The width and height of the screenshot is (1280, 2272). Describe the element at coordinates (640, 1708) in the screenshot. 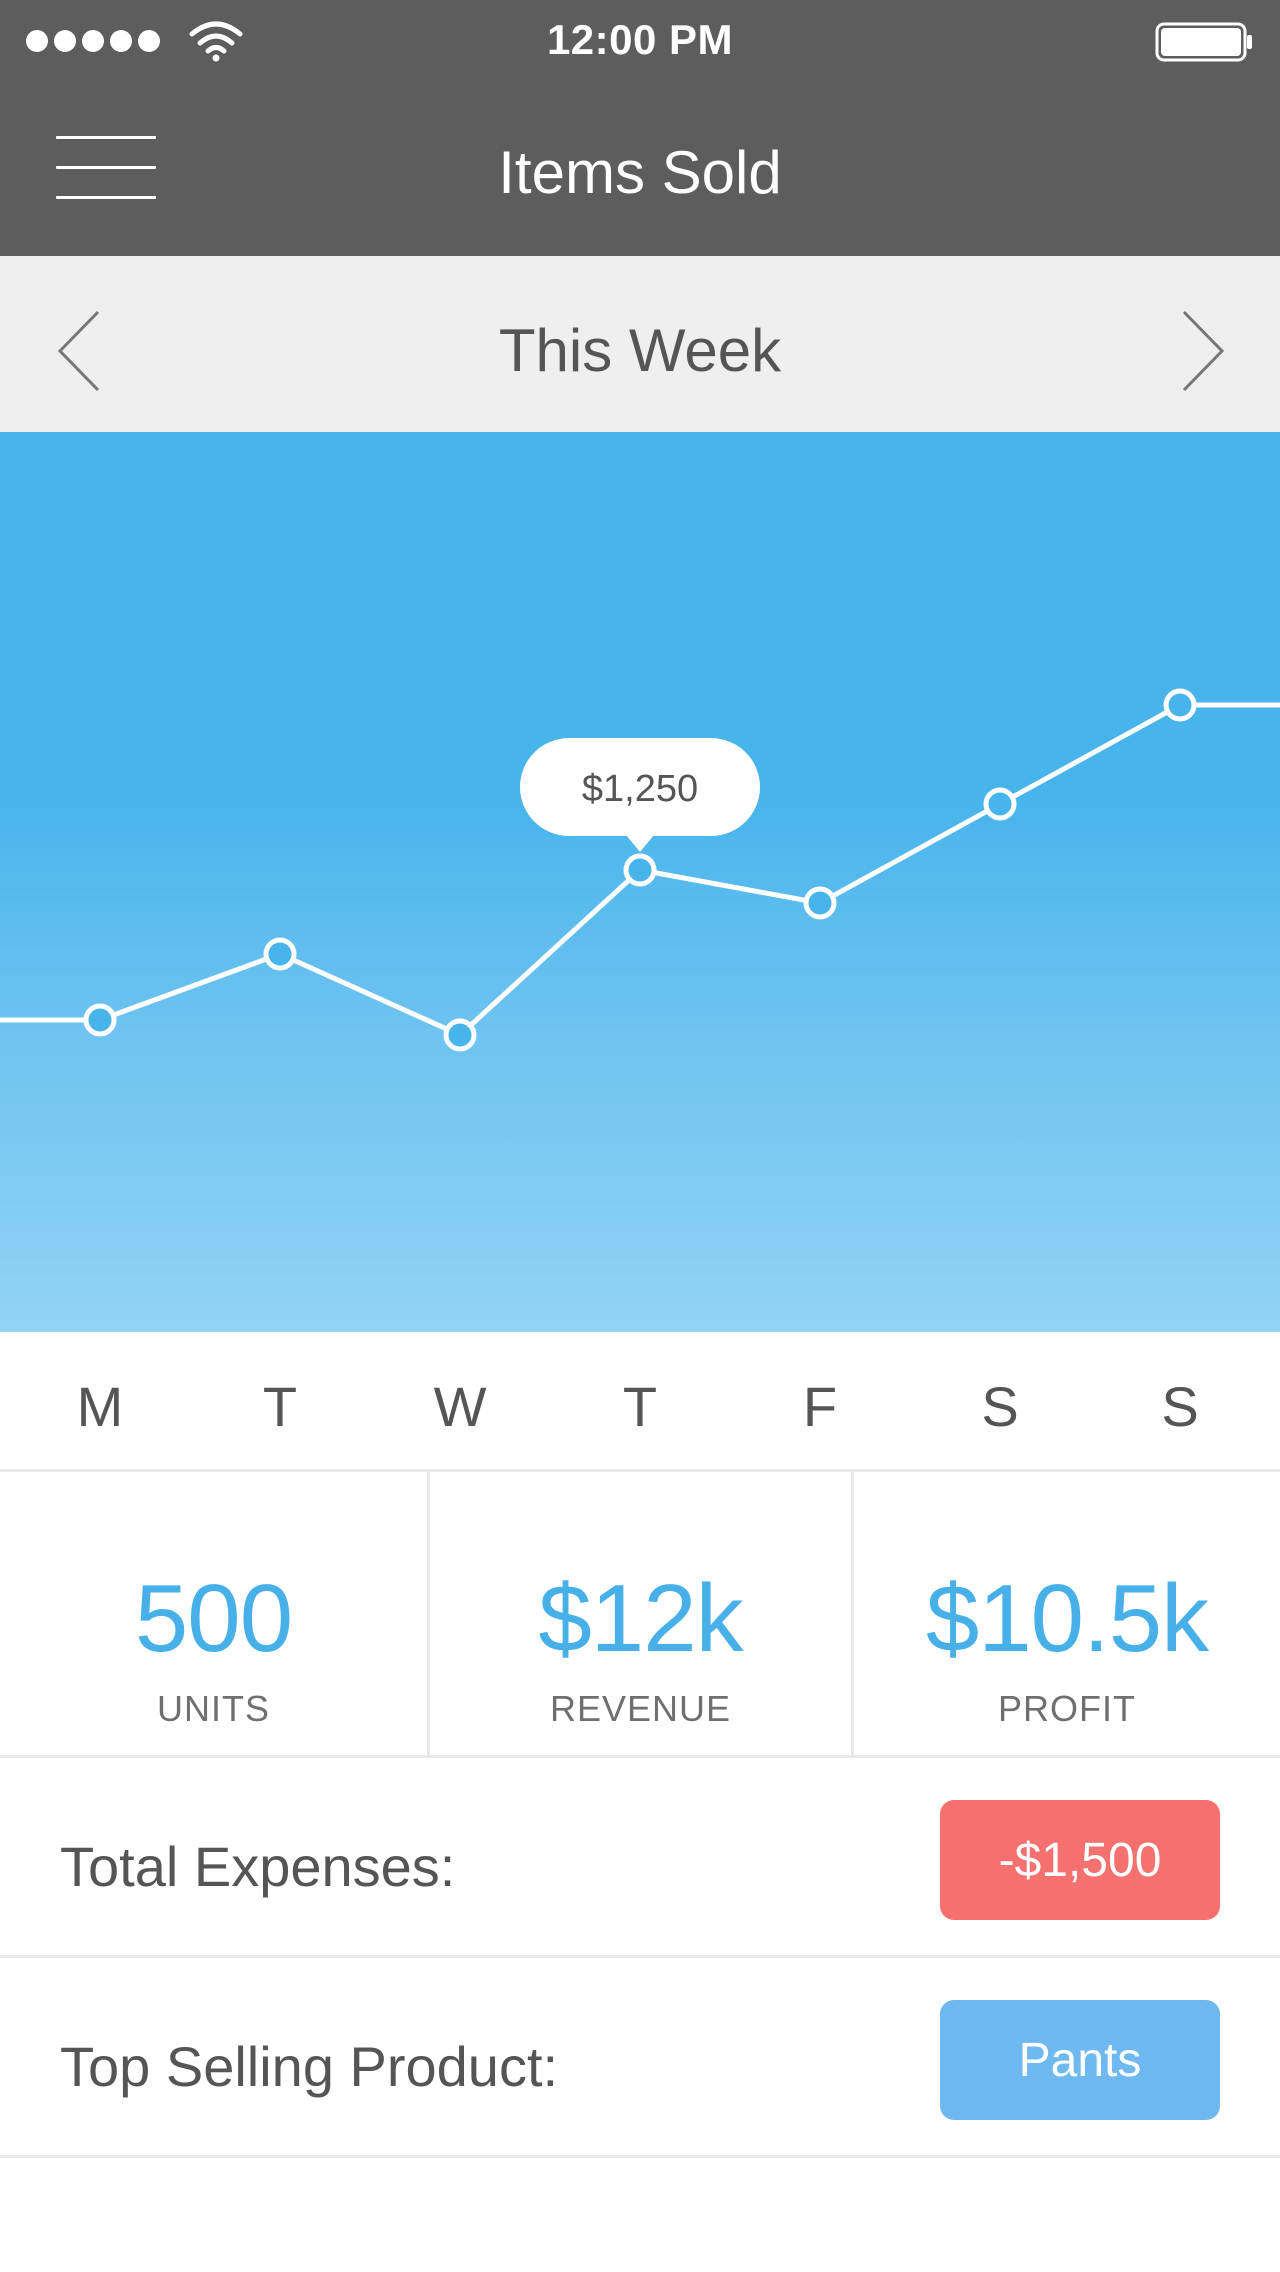

I see `stat-label: REVENUE` at that location.